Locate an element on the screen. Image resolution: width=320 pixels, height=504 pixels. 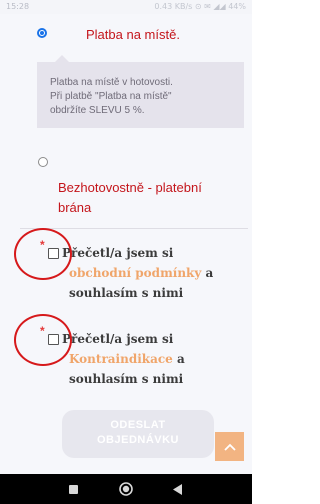
contraindications-consent-text: Přečetl/a jsem si is located at coordinates (117, 339).